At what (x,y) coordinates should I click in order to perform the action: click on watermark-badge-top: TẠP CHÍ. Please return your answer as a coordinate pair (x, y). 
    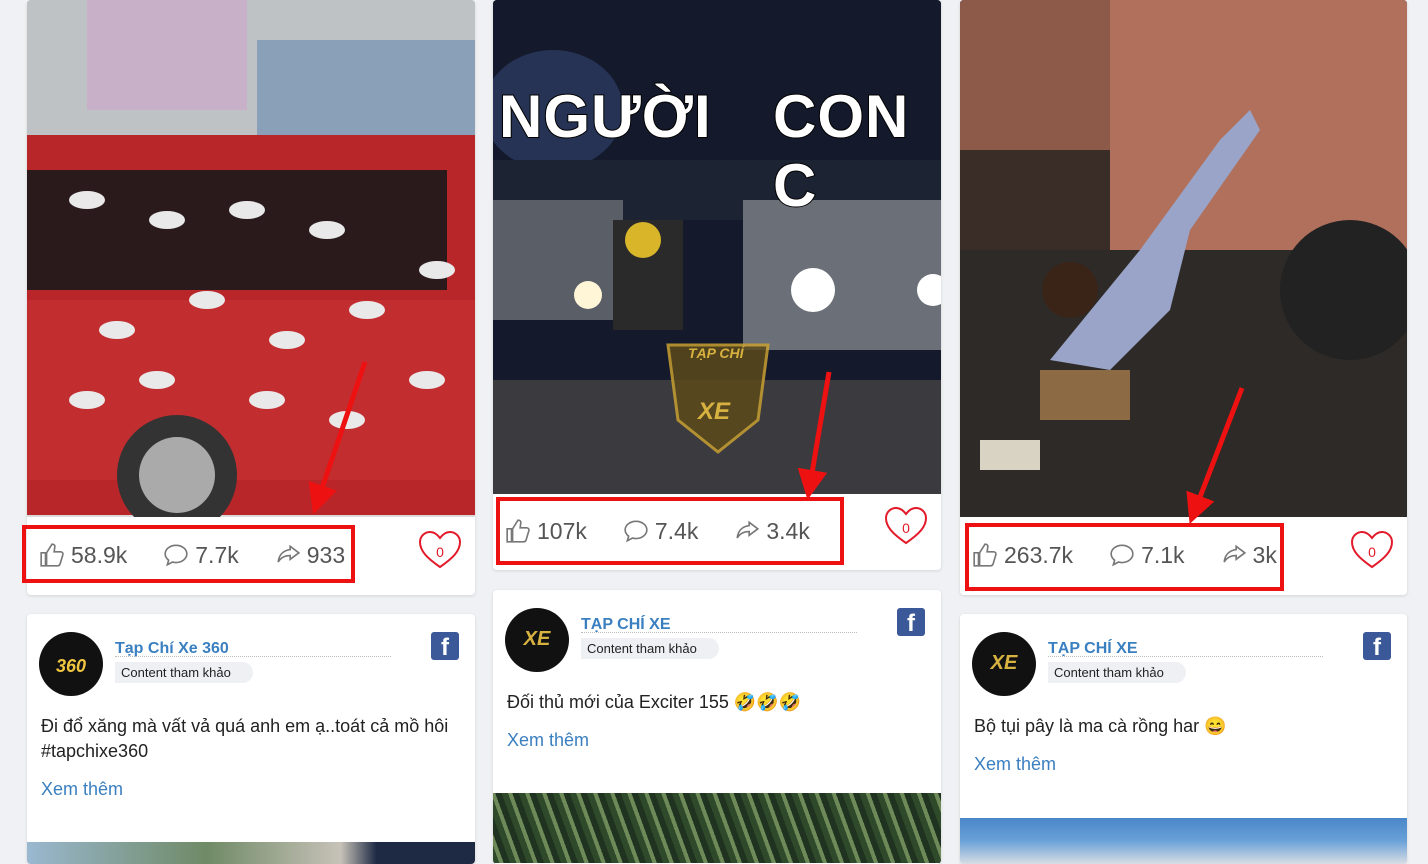
    Looking at the image, I should click on (716, 353).